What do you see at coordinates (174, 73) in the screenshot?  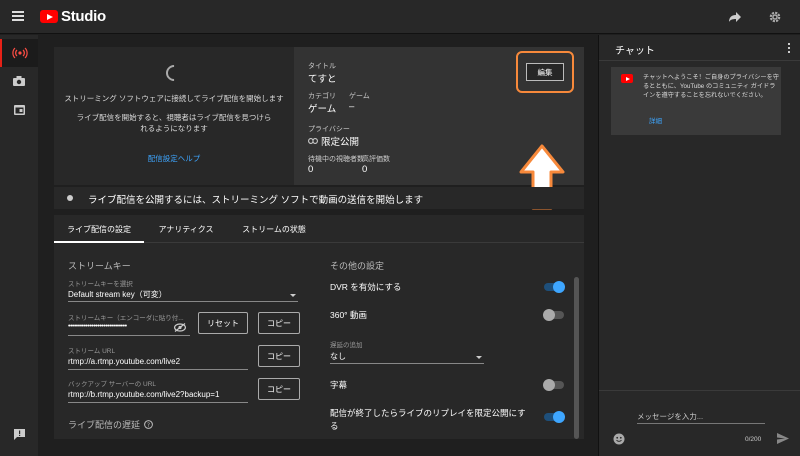 I see `loading-spinner-icon` at bounding box center [174, 73].